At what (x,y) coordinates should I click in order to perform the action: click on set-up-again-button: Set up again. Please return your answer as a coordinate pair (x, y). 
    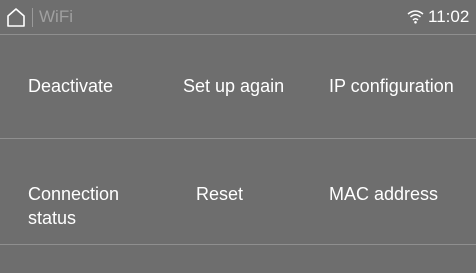
    Looking at the image, I should click on (233, 86).